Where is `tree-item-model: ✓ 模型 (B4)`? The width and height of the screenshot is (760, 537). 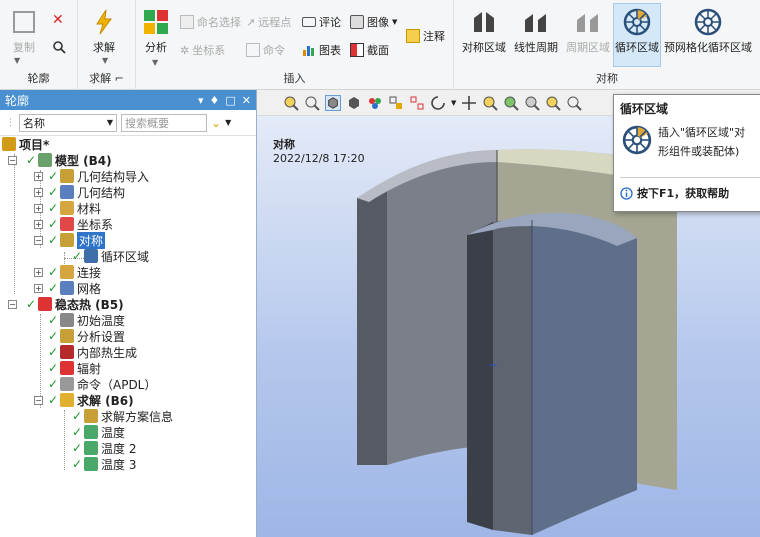
tree-item-model: ✓ 模型 (B4) is located at coordinates (69, 160).